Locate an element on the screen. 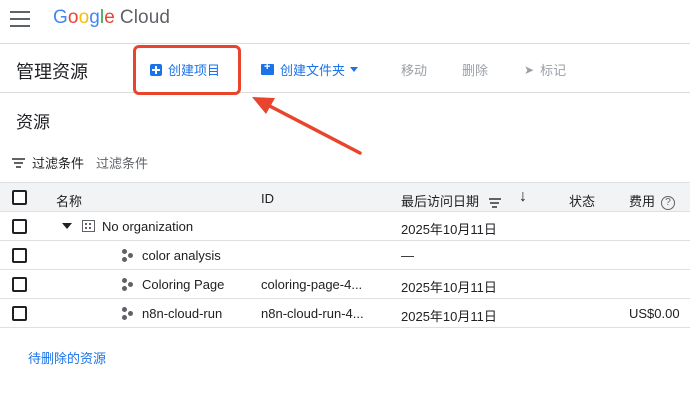  filter-bar: 过滤条件 过滤条件 is located at coordinates (80, 162).